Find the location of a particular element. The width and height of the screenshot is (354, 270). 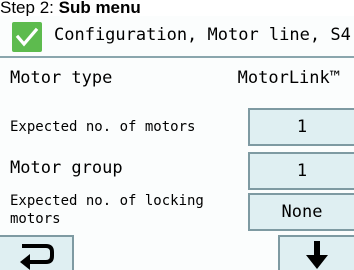

down-arrow-icon is located at coordinates (317, 255).